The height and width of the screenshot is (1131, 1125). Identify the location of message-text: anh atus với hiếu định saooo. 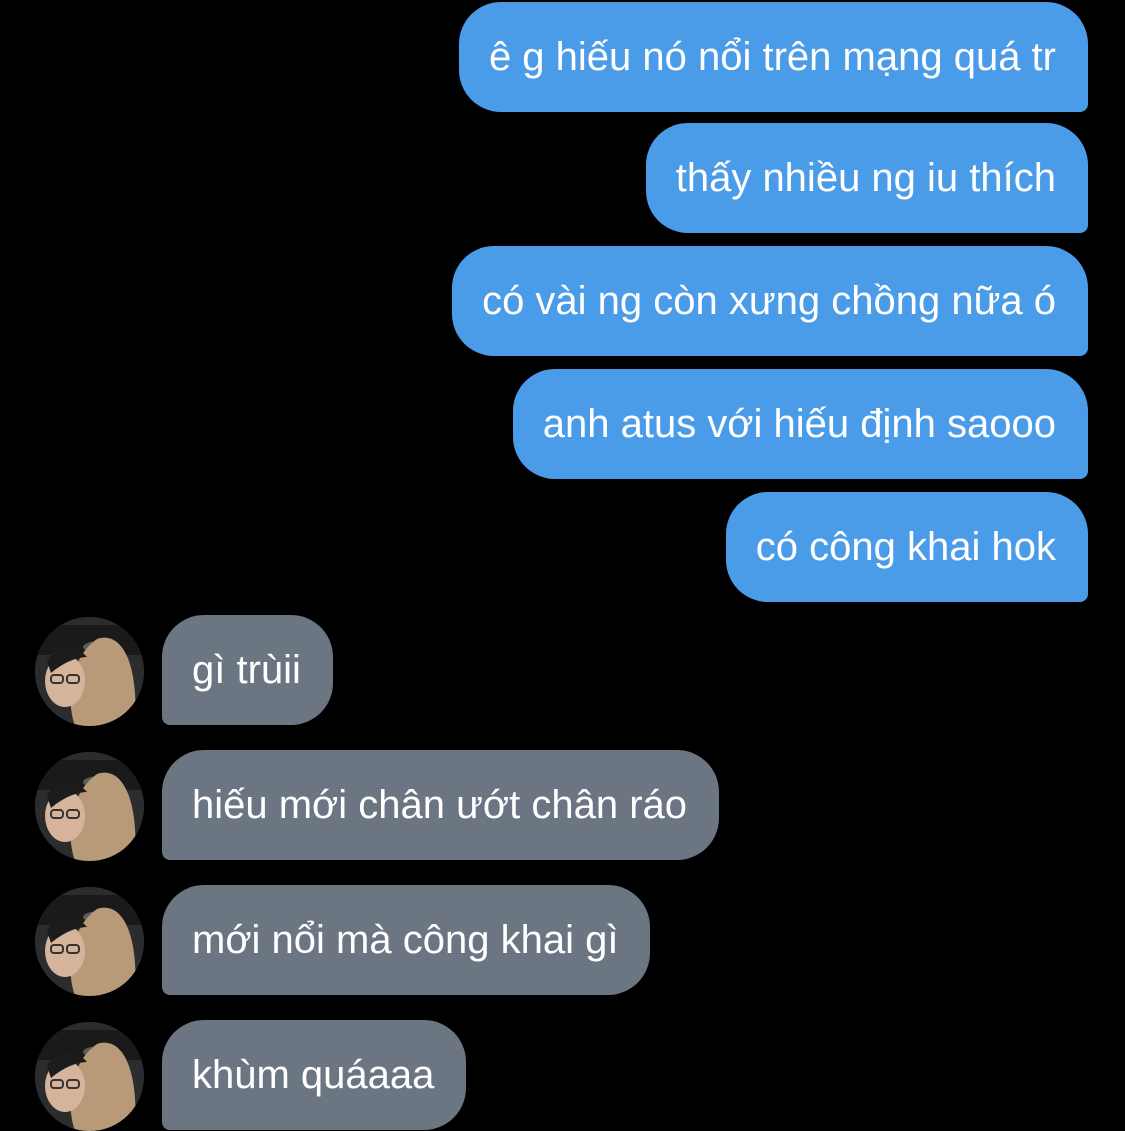
(799, 424).